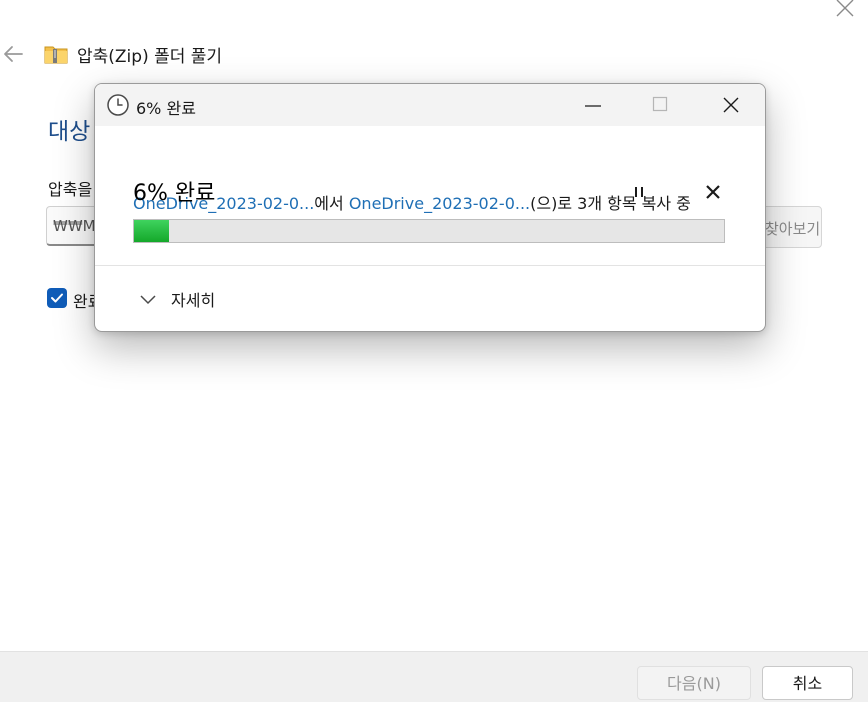  Describe the element at coordinates (57, 298) in the screenshot. I see `show-files-checkbox` at that location.